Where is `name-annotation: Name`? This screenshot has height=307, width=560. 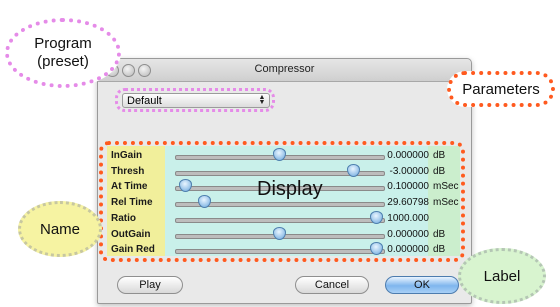 name-annotation: Name is located at coordinates (60, 229).